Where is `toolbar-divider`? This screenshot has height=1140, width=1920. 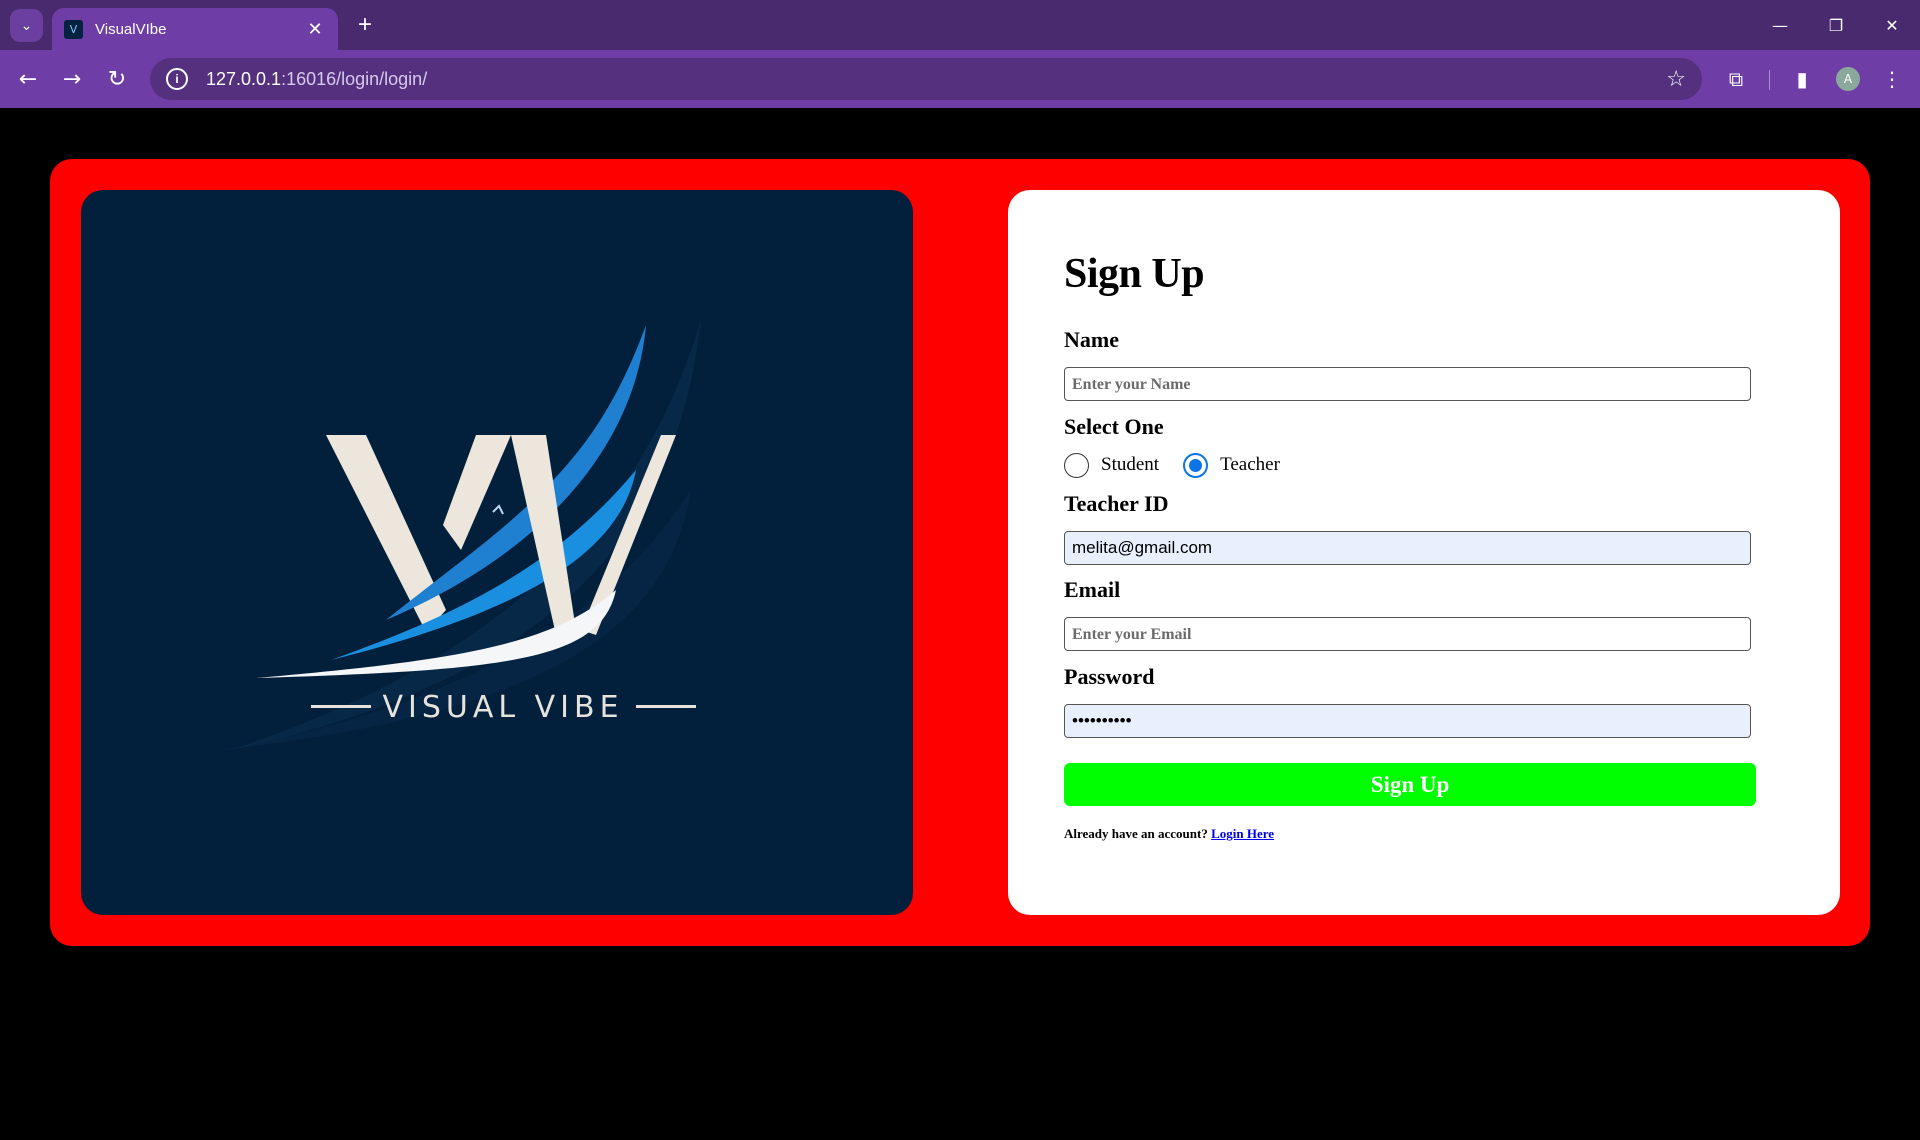 toolbar-divider is located at coordinates (1769, 80).